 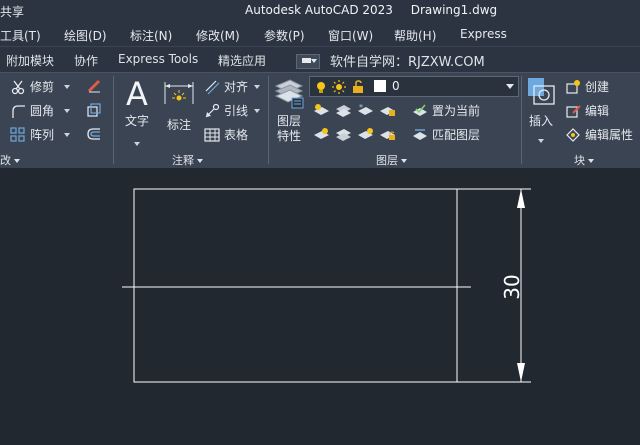 What do you see at coordinates (212, 87) in the screenshot?
I see `aligned-dimension-icon` at bounding box center [212, 87].